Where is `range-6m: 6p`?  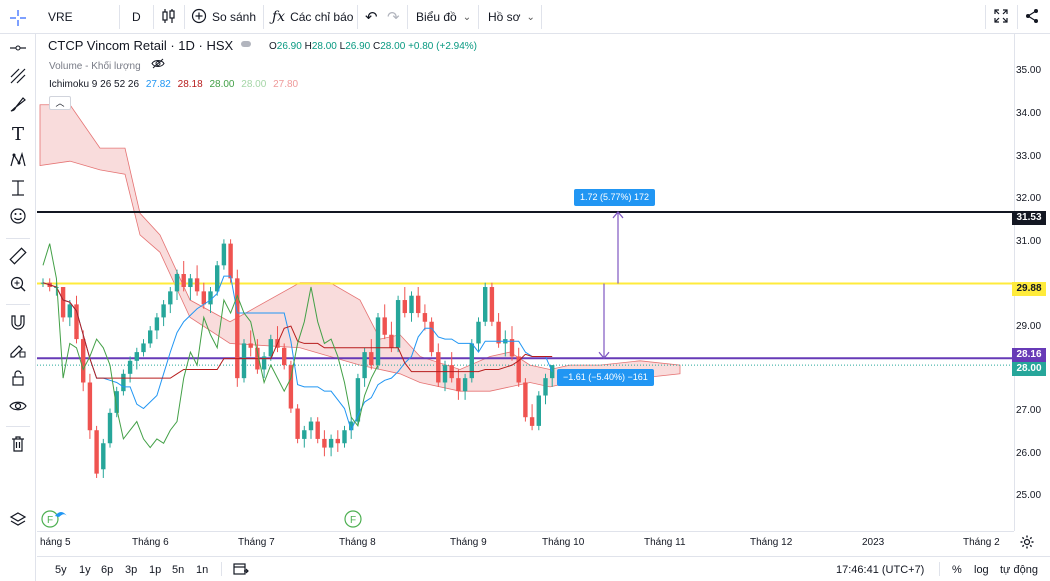 range-6m: 6p is located at coordinates (107, 570).